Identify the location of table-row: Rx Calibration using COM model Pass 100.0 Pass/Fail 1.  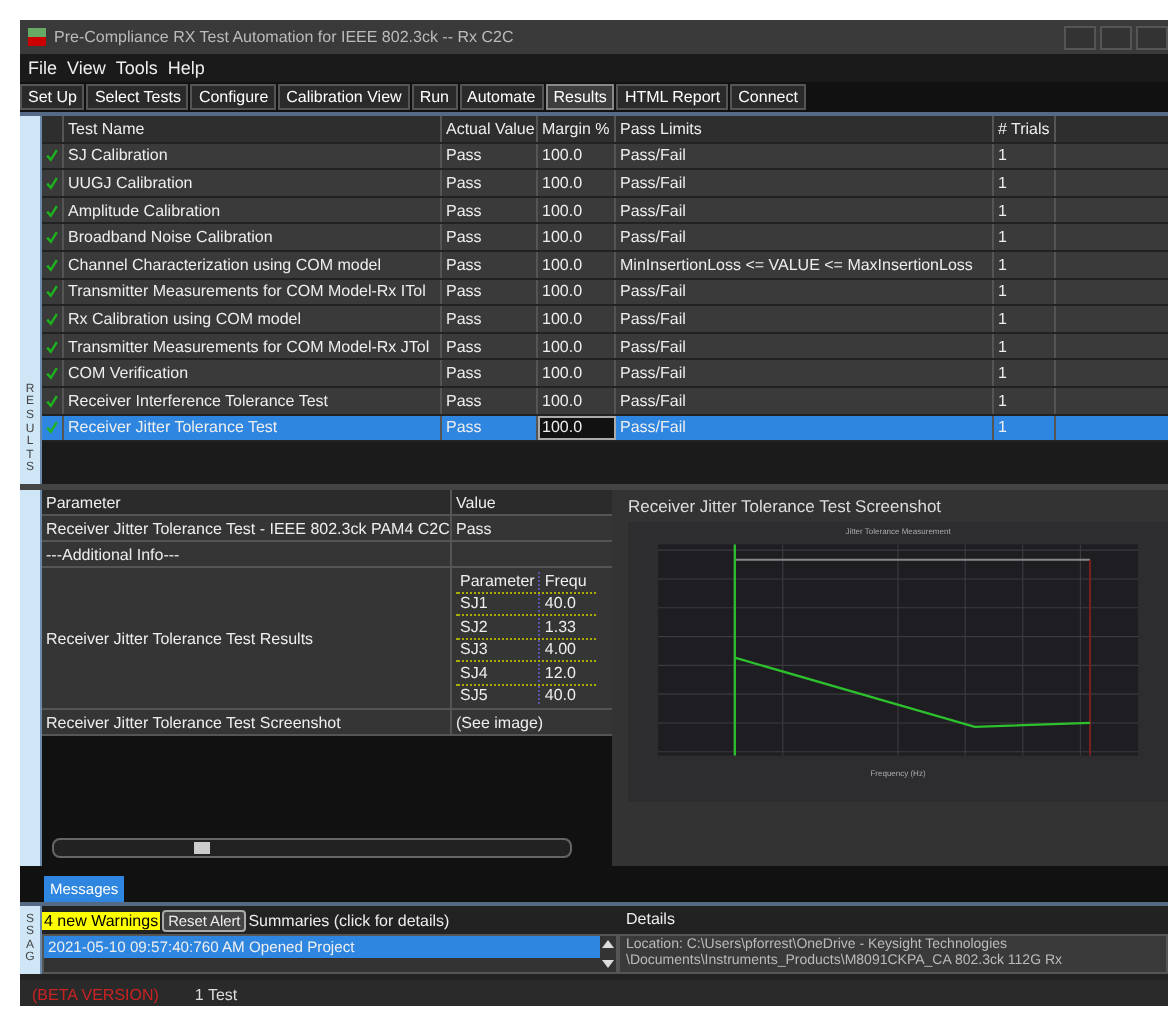
(605, 320).